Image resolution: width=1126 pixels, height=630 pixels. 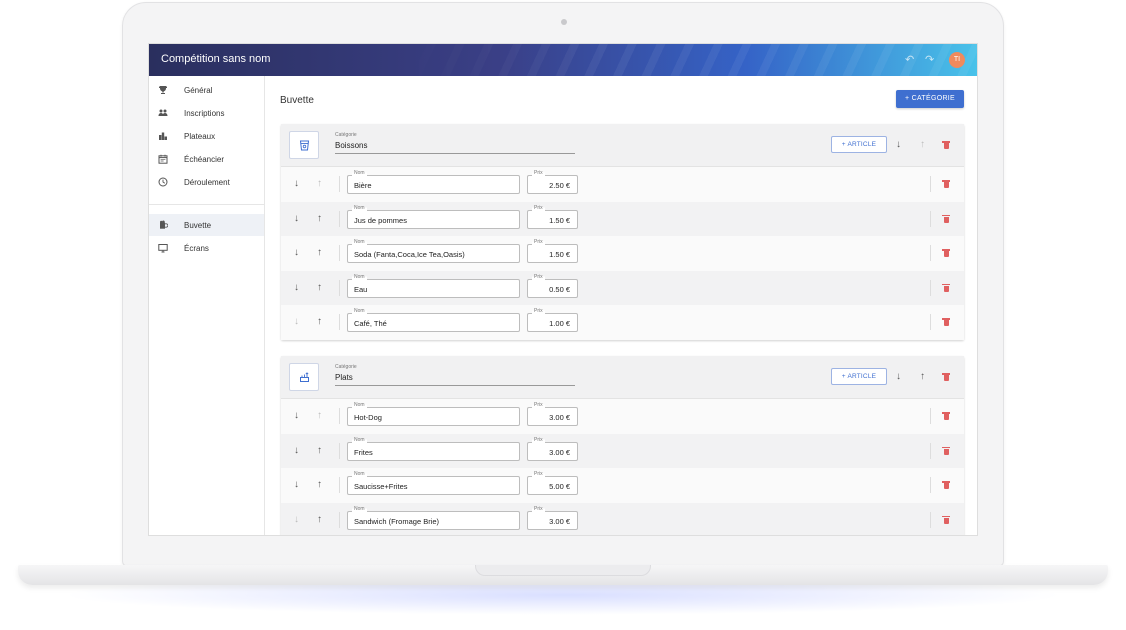 I want to click on cup-icon, so click(x=304, y=145).